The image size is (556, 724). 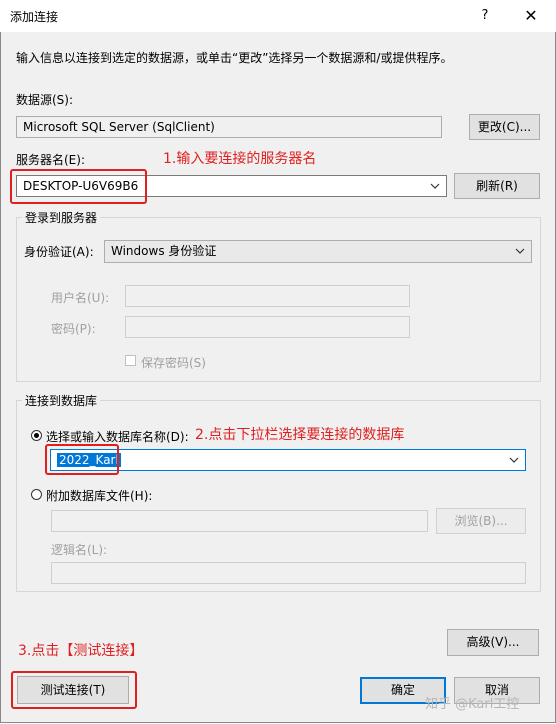 What do you see at coordinates (173, 363) in the screenshot?
I see `save-password-label: 保存密码(S)` at bounding box center [173, 363].